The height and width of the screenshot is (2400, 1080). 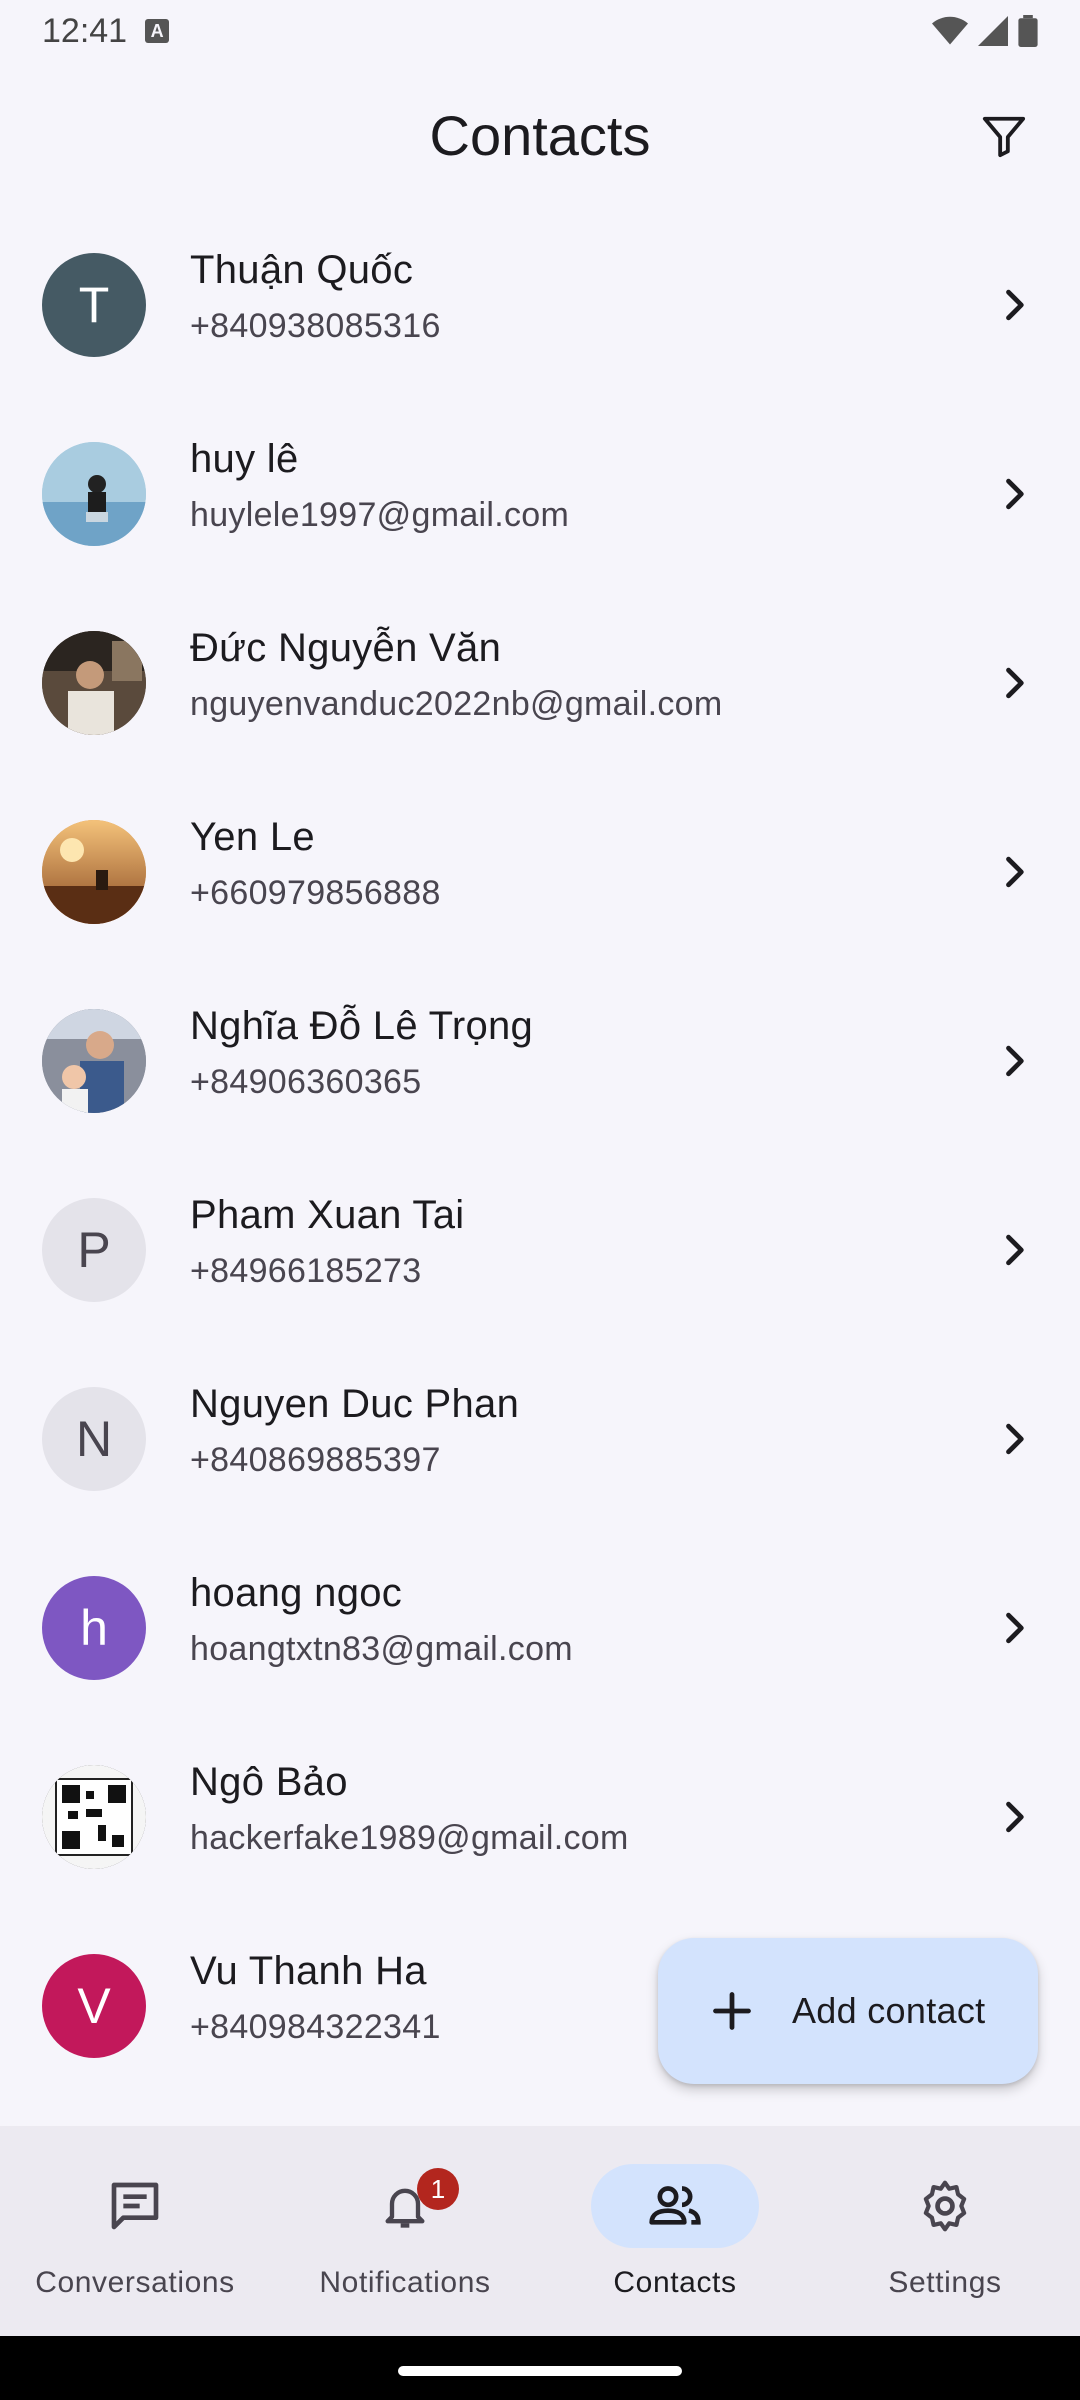 What do you see at coordinates (1028, 31) in the screenshot?
I see `battery-icon` at bounding box center [1028, 31].